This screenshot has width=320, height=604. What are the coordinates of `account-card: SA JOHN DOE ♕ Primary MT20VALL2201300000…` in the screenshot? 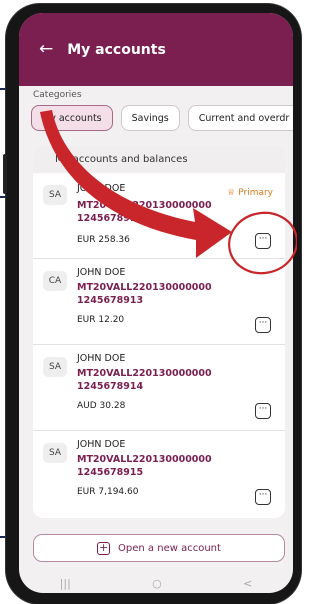 It's located at (159, 216).